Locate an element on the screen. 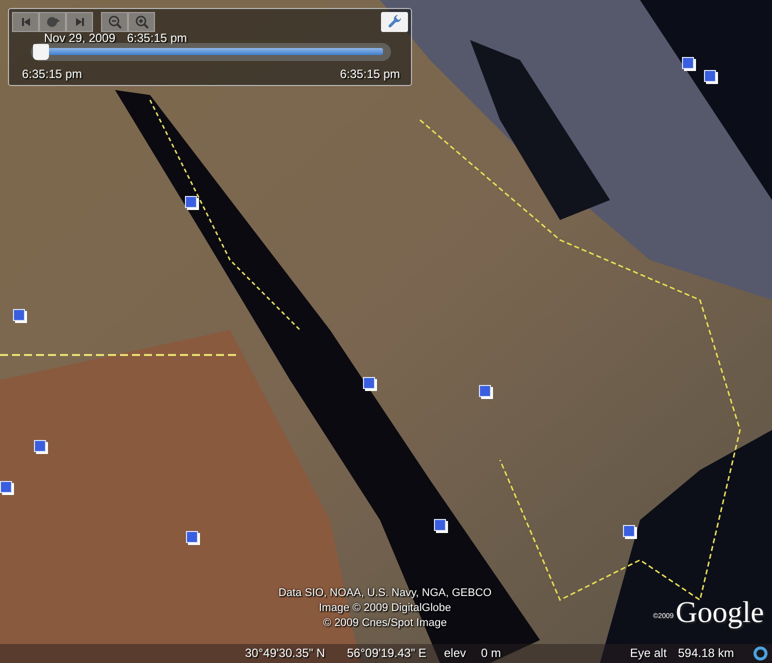 This screenshot has width=772, height=663. play-icon is located at coordinates (53, 22).